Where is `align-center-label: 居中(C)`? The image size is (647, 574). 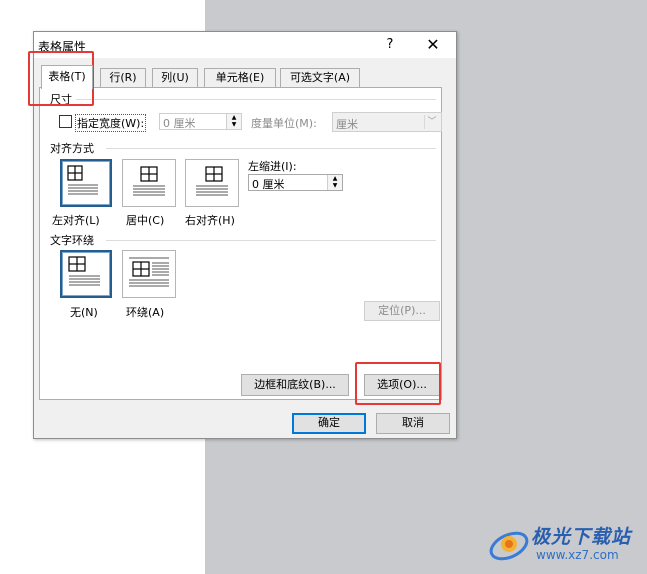 align-center-label: 居中(C) is located at coordinates (145, 220).